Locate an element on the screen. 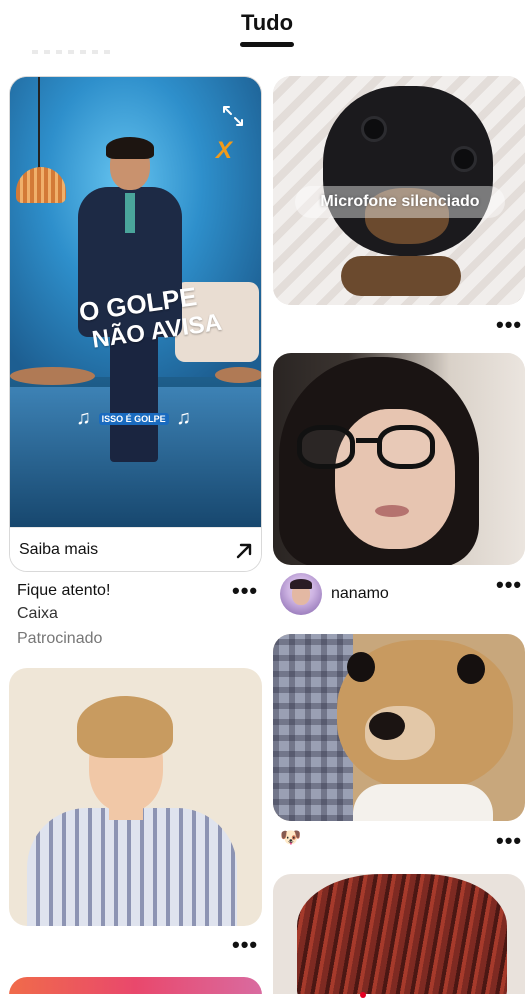 Image resolution: width=526 pixels, height=1000 pixels. ad-audio-tag: ♫ ISSO É GOLPE ♫ is located at coordinates (133, 418).